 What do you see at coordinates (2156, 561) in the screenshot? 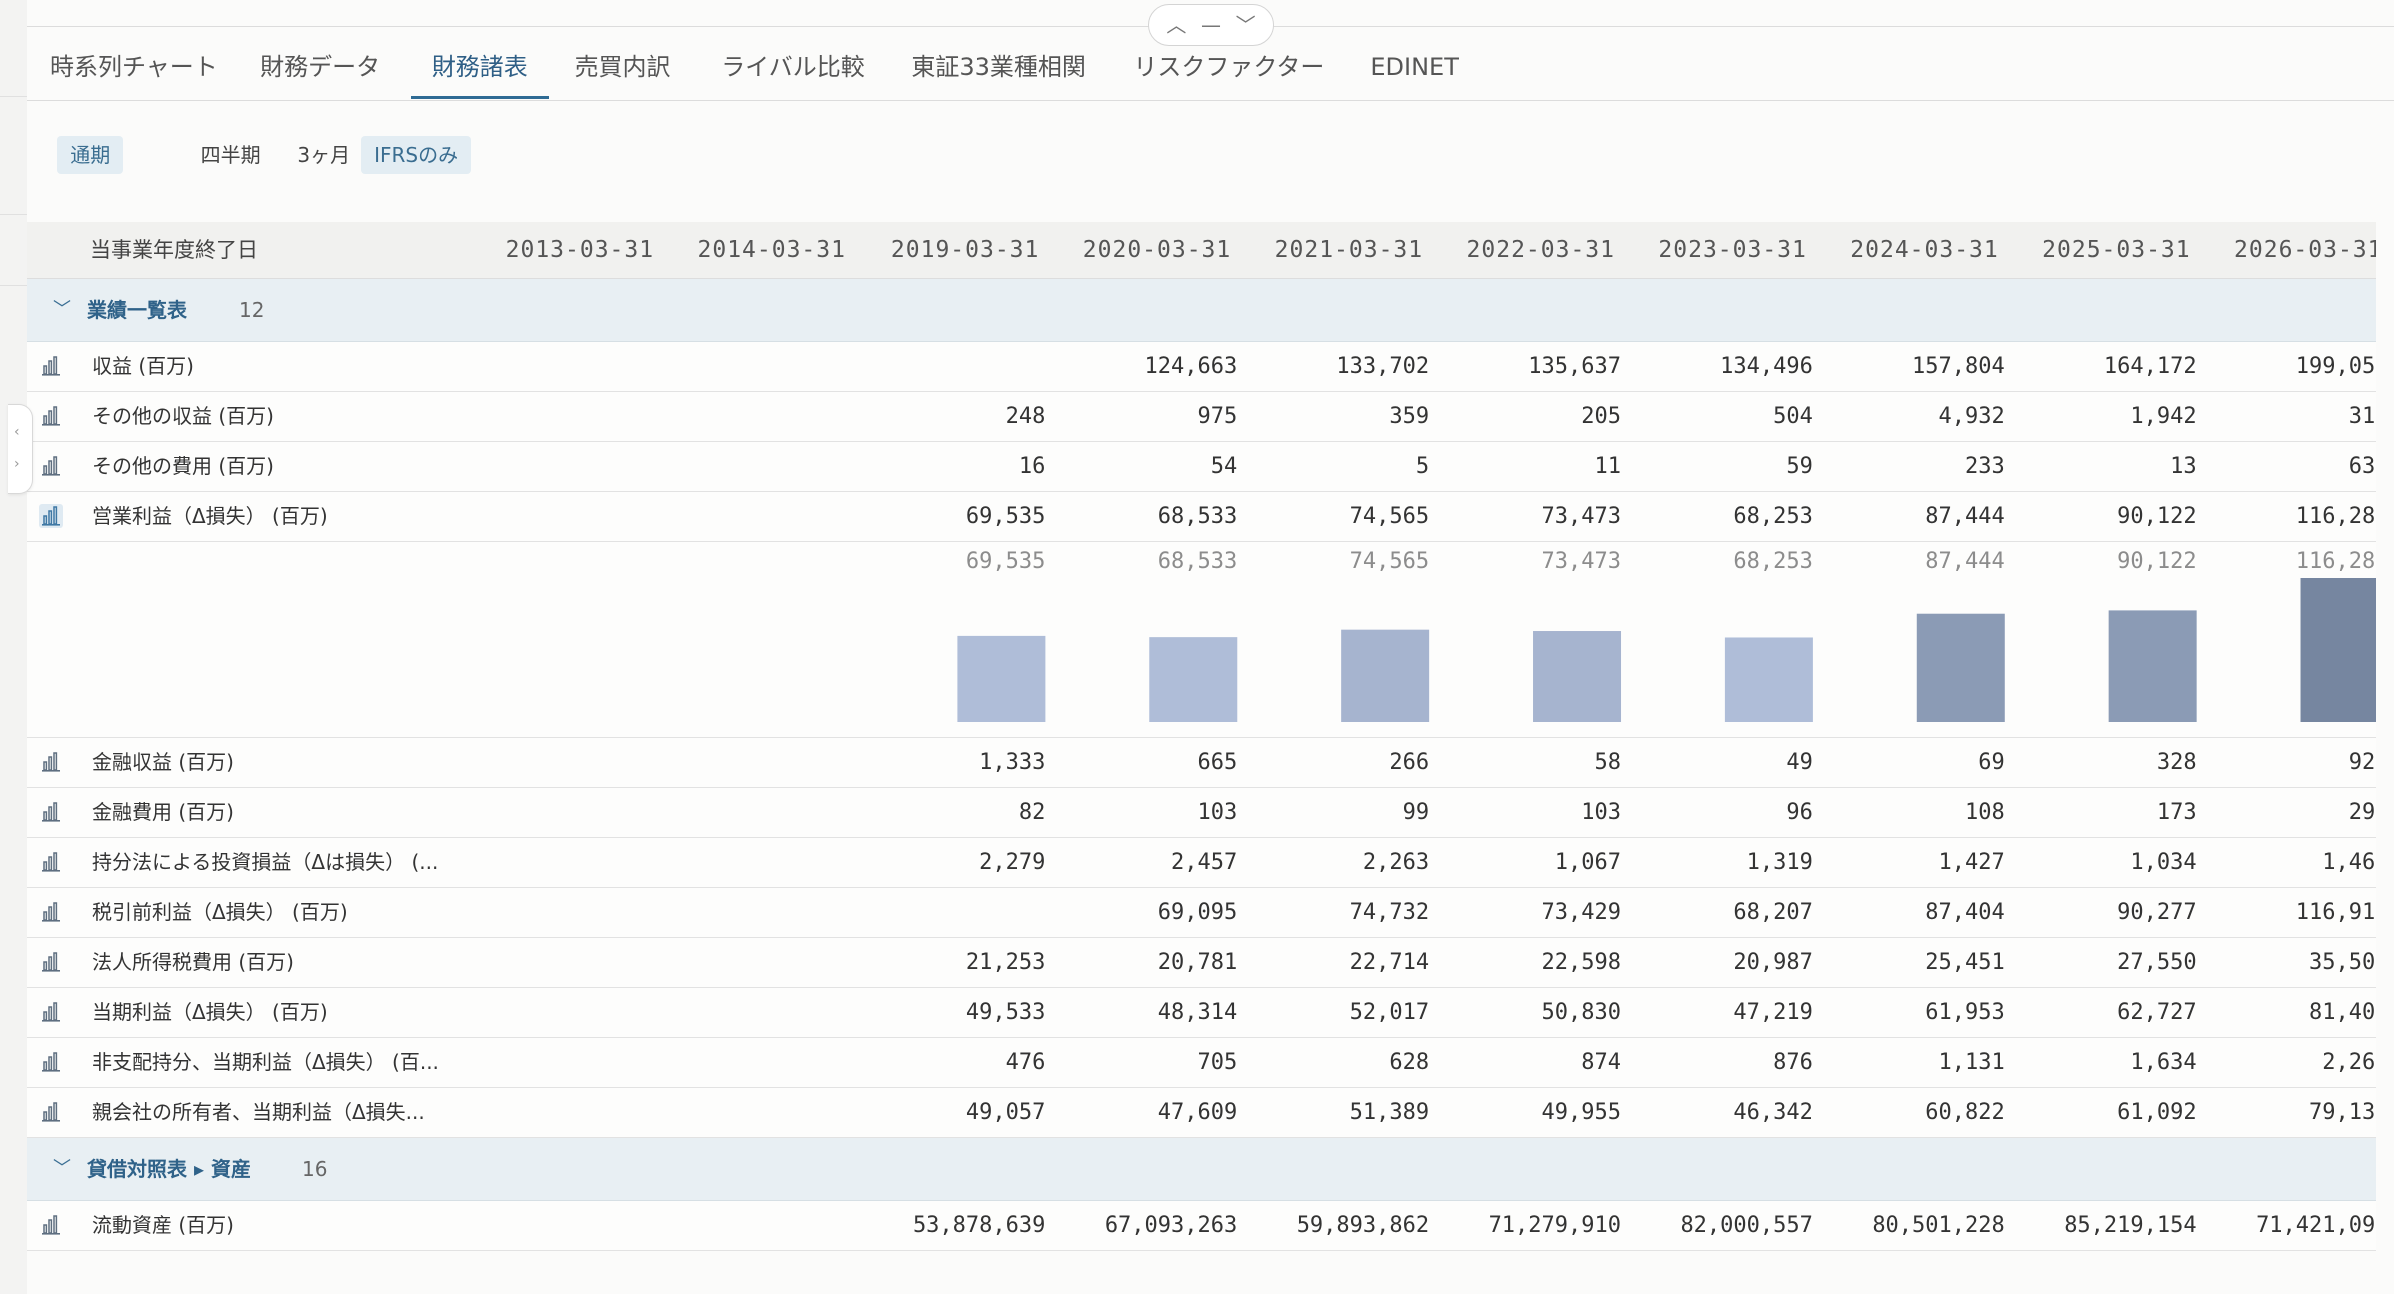
I see `bar-value-label: 90,122` at bounding box center [2156, 561].